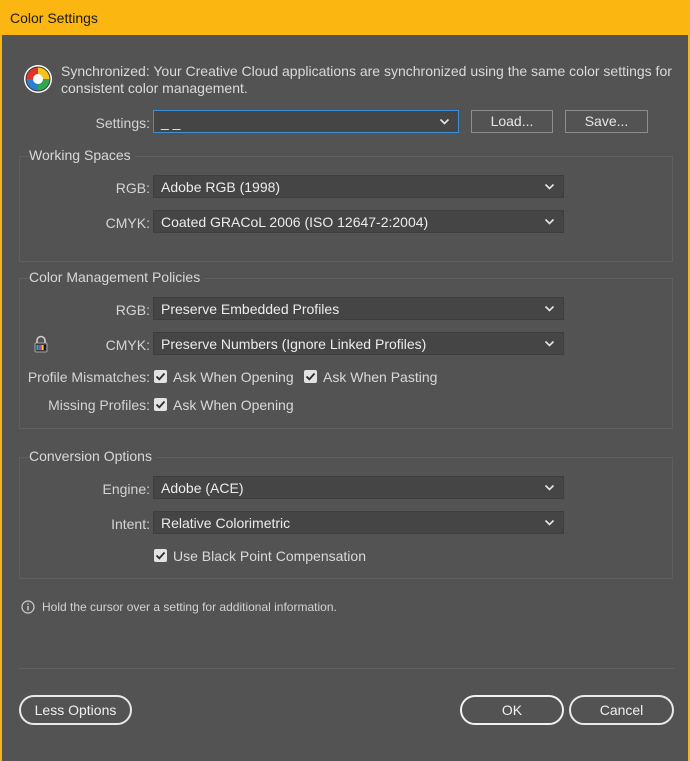 This screenshot has height=761, width=690. I want to click on pol-rgb-select: Preserve Embedded Profiles, so click(358, 308).